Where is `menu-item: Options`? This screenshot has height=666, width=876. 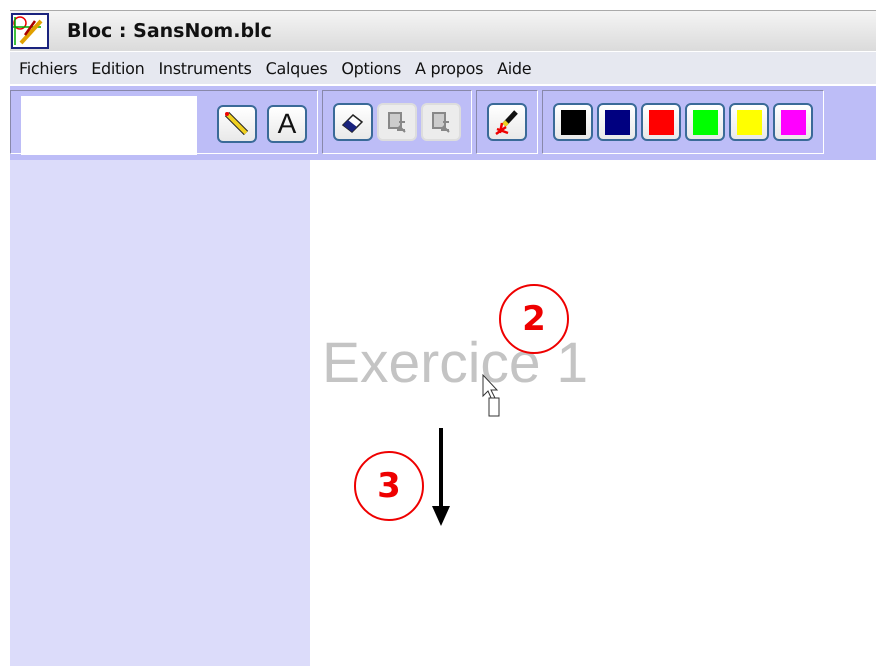 menu-item: Options is located at coordinates (371, 68).